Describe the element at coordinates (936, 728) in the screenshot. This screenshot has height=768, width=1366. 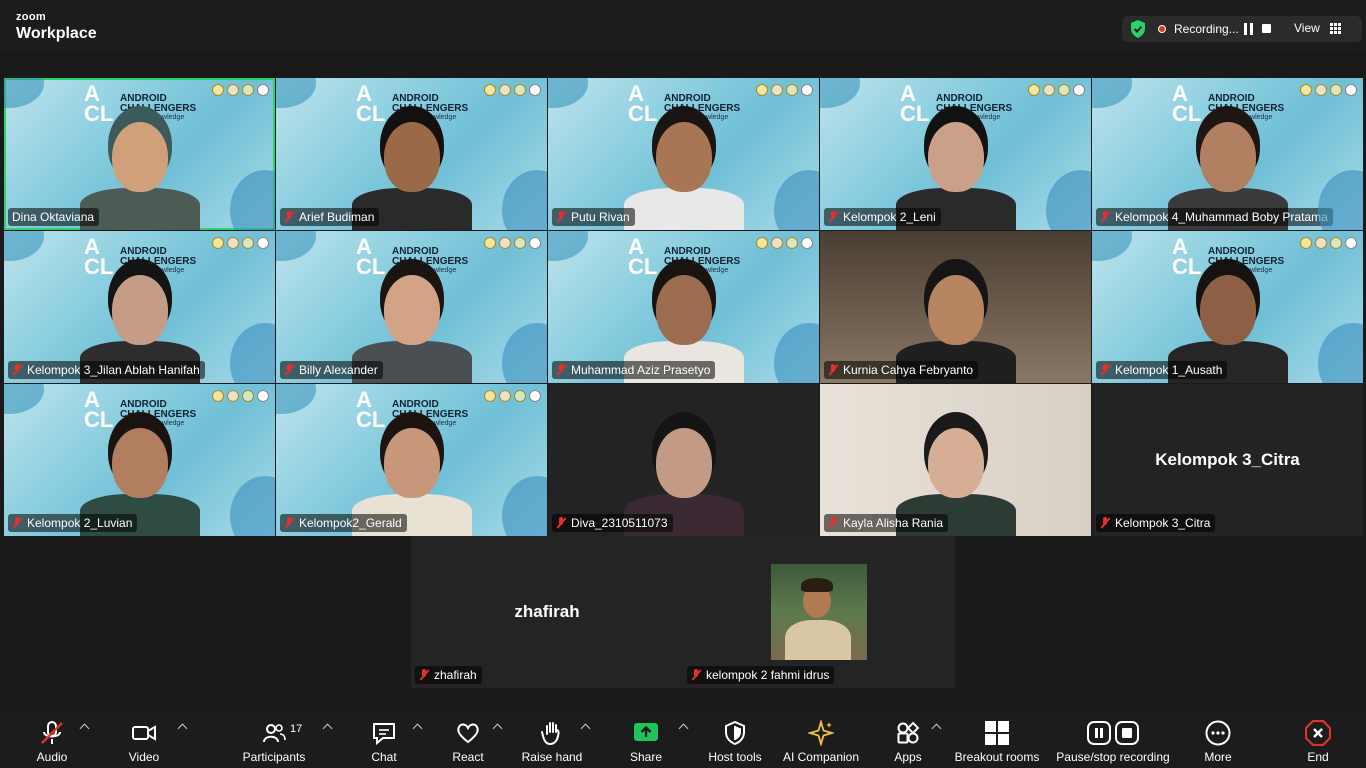
I see `apps-options-chevron-icon` at that location.